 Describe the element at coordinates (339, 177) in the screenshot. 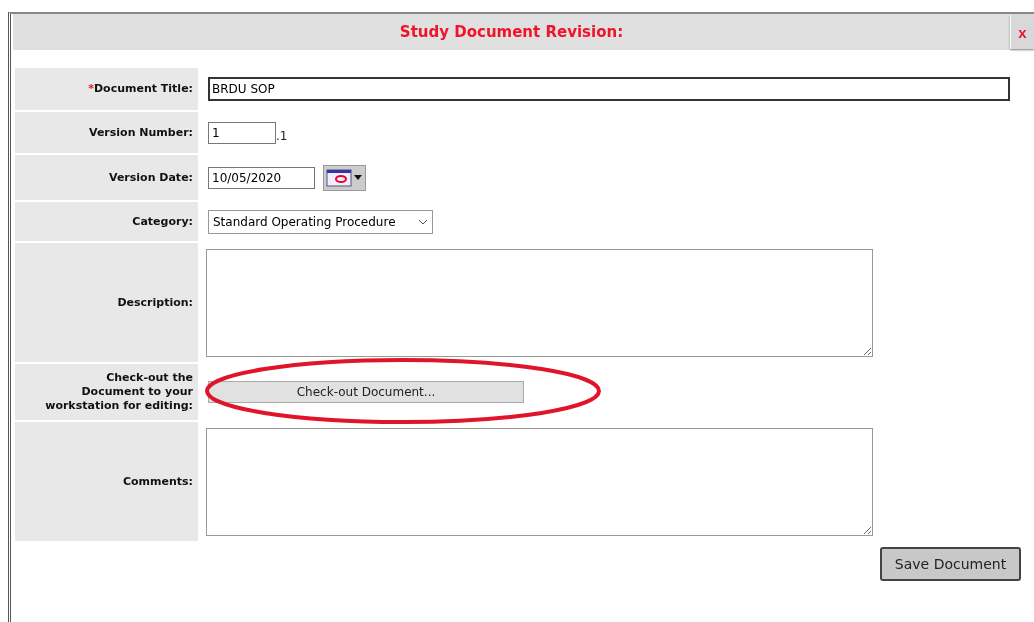

I see `calendar-icon` at that location.